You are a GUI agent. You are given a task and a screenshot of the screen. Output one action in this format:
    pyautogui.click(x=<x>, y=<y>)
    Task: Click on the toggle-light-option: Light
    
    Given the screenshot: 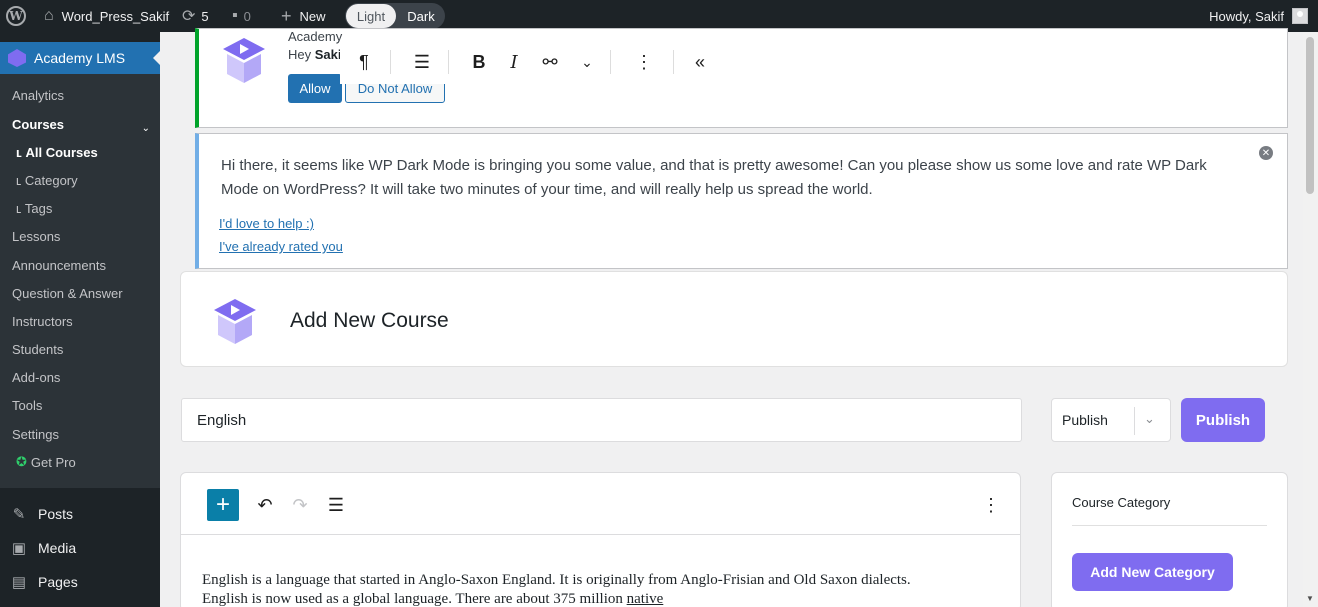 What is the action you would take?
    pyautogui.click(x=371, y=16)
    